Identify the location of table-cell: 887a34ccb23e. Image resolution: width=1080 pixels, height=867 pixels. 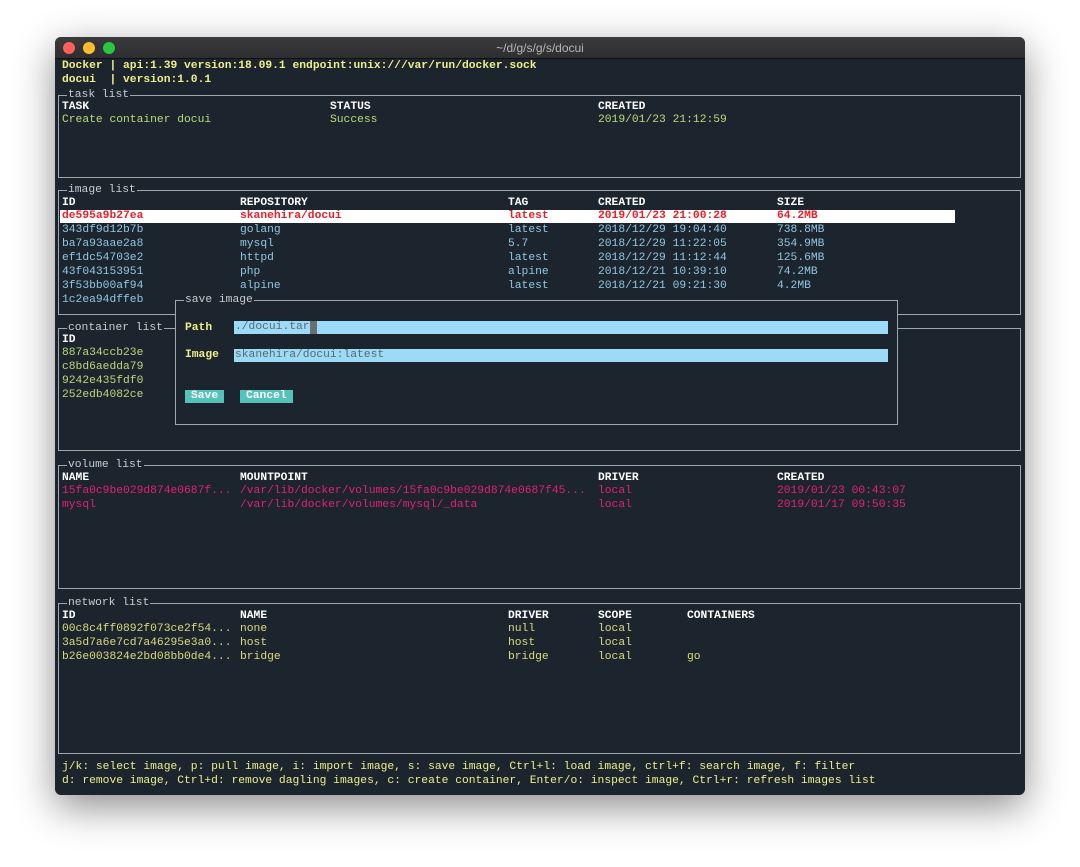
(103, 353).